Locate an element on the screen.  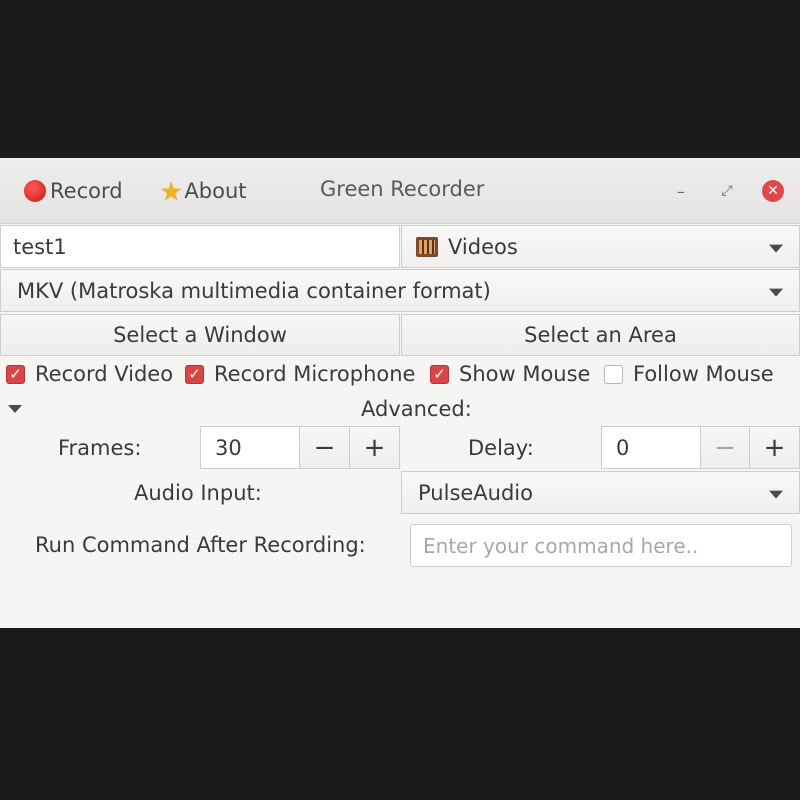
record-microphone-label: Record Microphone is located at coordinates (315, 374).